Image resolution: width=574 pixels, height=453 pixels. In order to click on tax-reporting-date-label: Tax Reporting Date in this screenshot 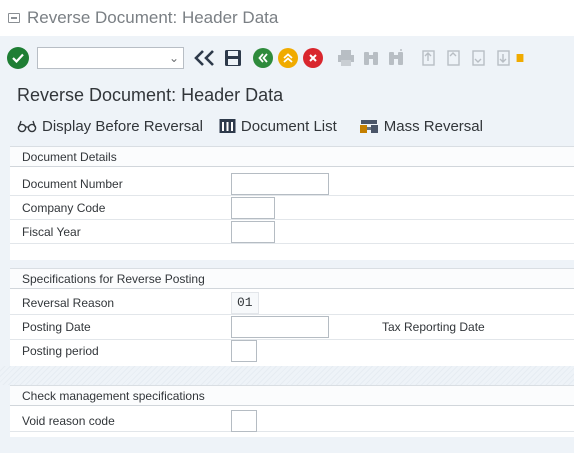, I will do `click(433, 327)`.